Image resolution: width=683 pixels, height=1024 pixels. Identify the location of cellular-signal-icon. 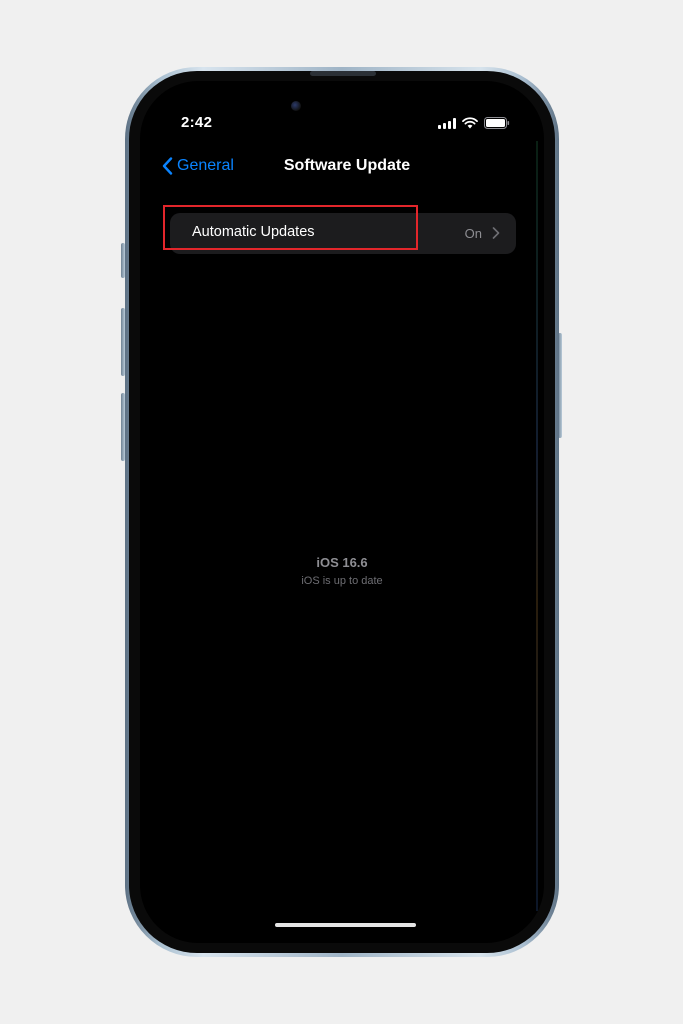
(447, 123).